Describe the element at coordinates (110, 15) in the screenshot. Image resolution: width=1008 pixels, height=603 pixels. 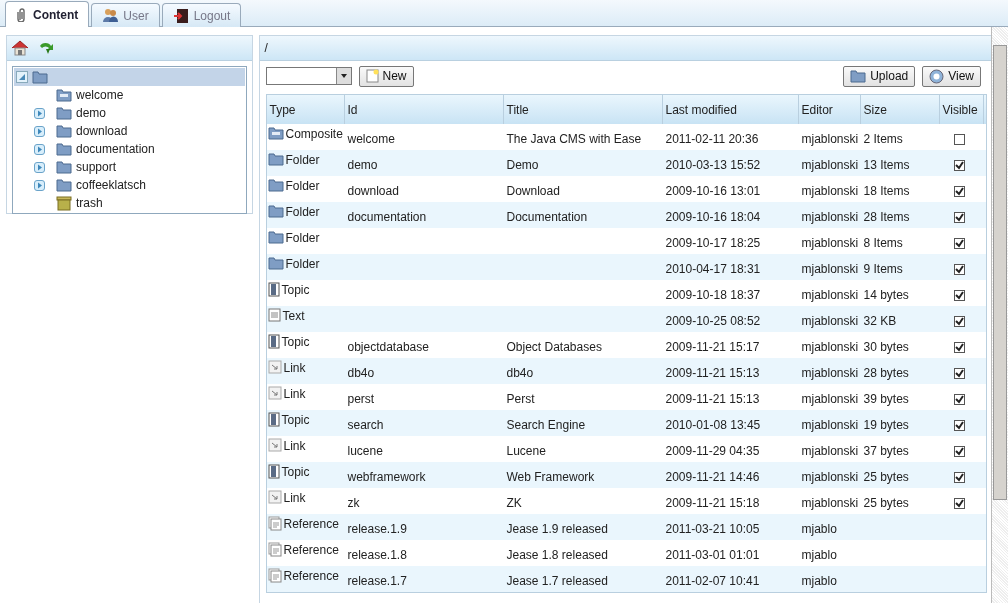
I see `user-icon` at that location.